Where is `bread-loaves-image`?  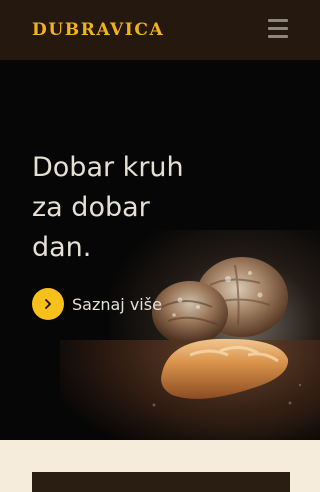 bread-loaves-image is located at coordinates (227, 332).